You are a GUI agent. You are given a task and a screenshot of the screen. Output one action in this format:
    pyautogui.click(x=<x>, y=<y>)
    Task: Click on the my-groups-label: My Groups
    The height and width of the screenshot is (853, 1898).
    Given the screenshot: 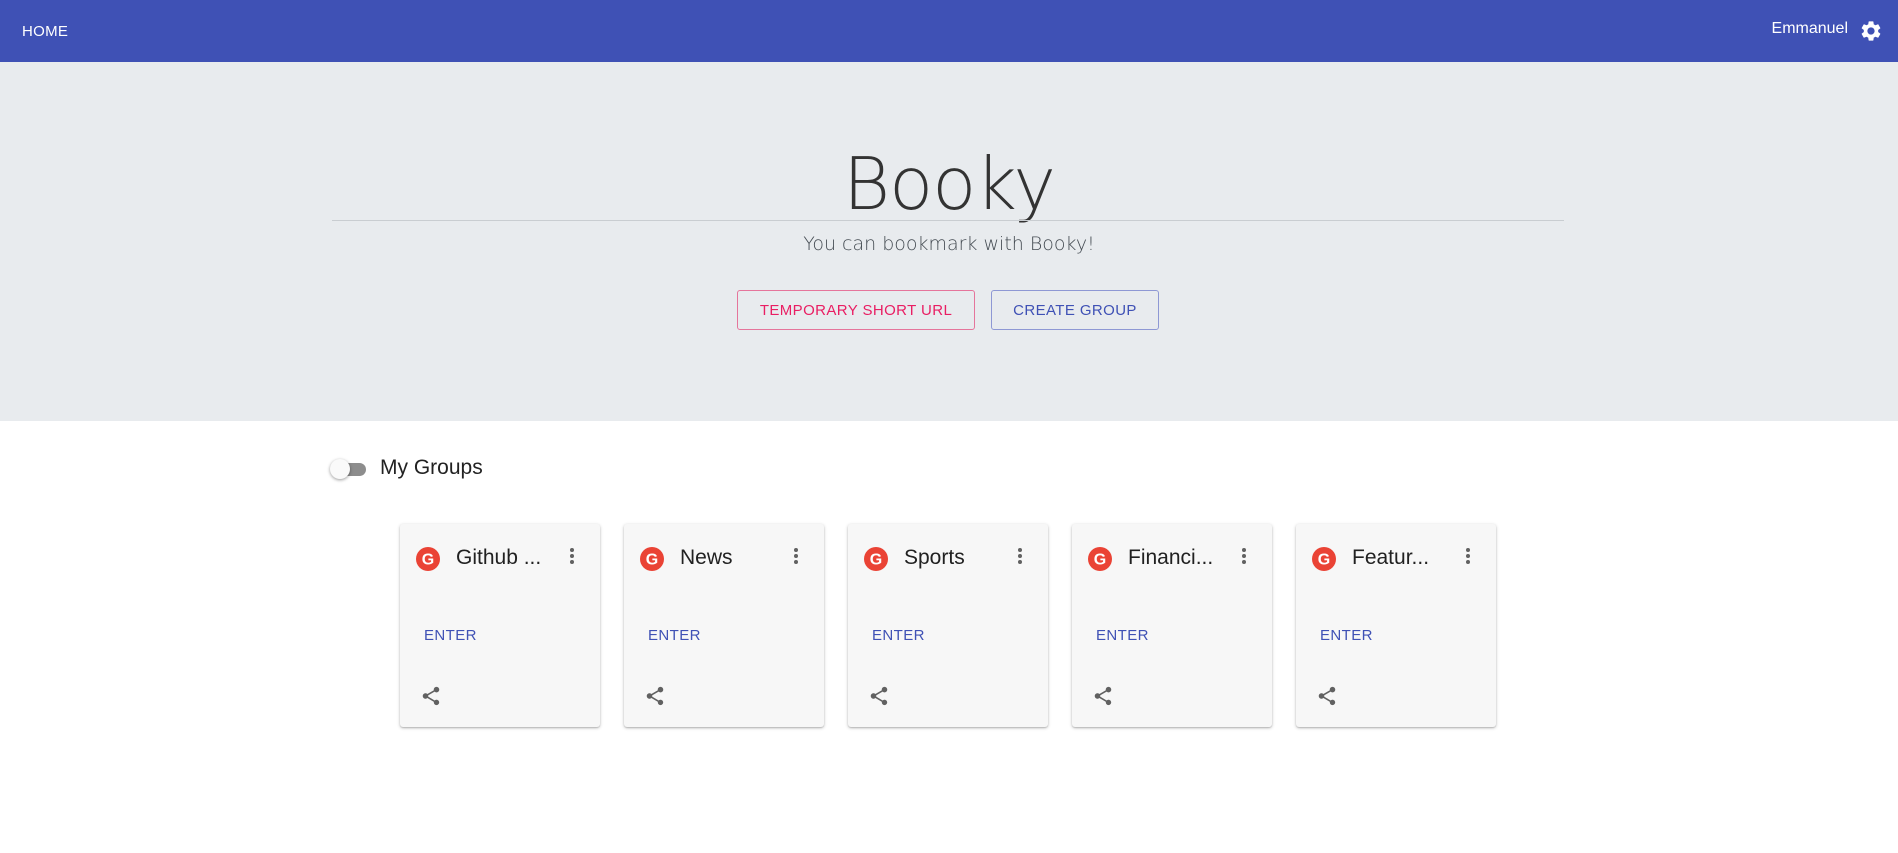 What is the action you would take?
    pyautogui.click(x=431, y=467)
    